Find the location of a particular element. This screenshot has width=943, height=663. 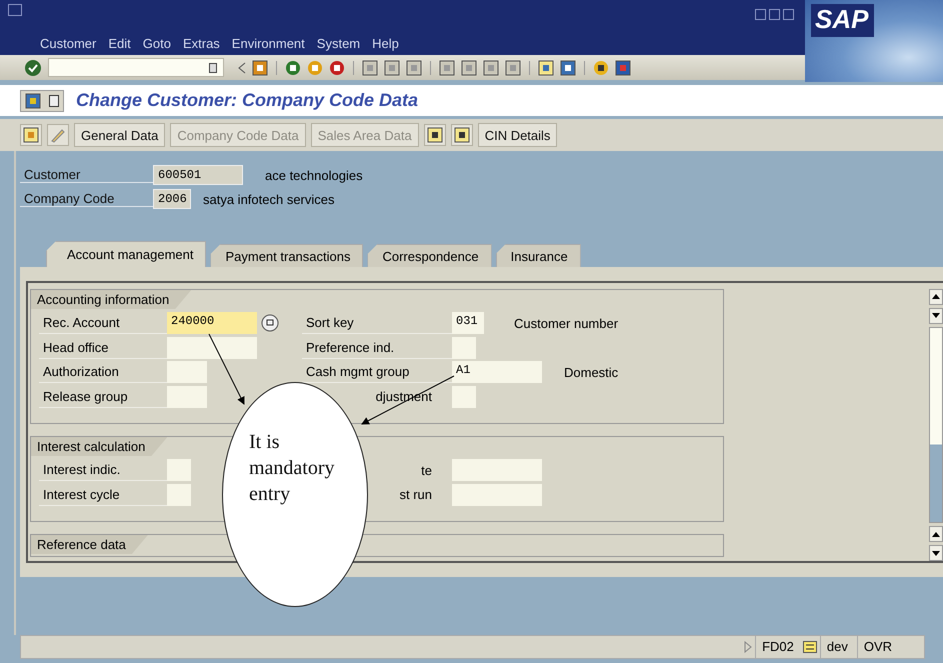

document-icon is located at coordinates (54, 100).